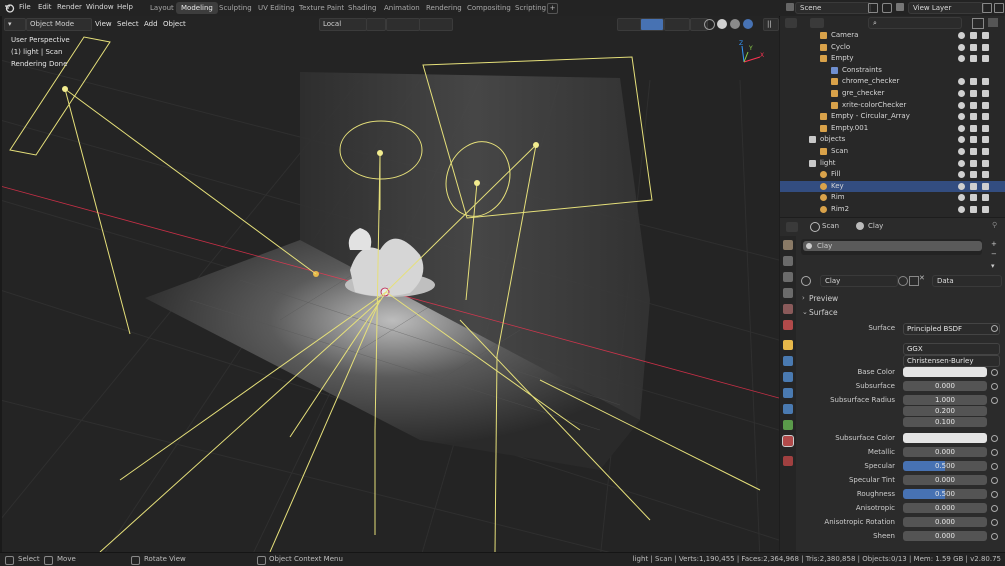 The width and height of the screenshot is (1005, 566). What do you see at coordinates (791, 23) in the screenshot?
I see `outliner-editor-icon` at bounding box center [791, 23].